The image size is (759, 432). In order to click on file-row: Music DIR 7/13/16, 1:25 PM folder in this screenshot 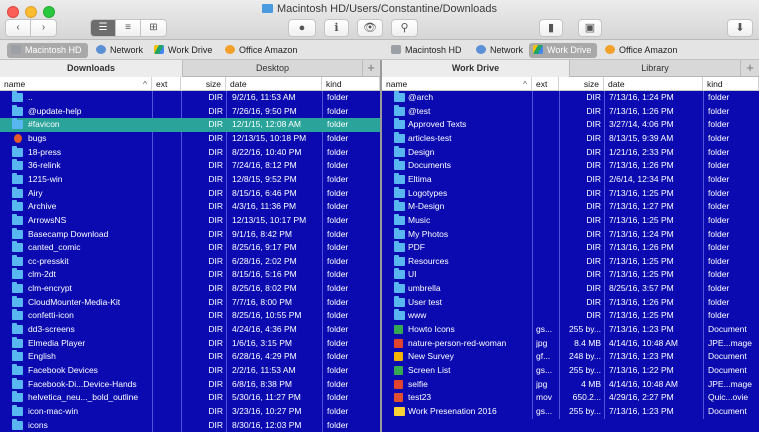, I will do `click(570, 220)`.